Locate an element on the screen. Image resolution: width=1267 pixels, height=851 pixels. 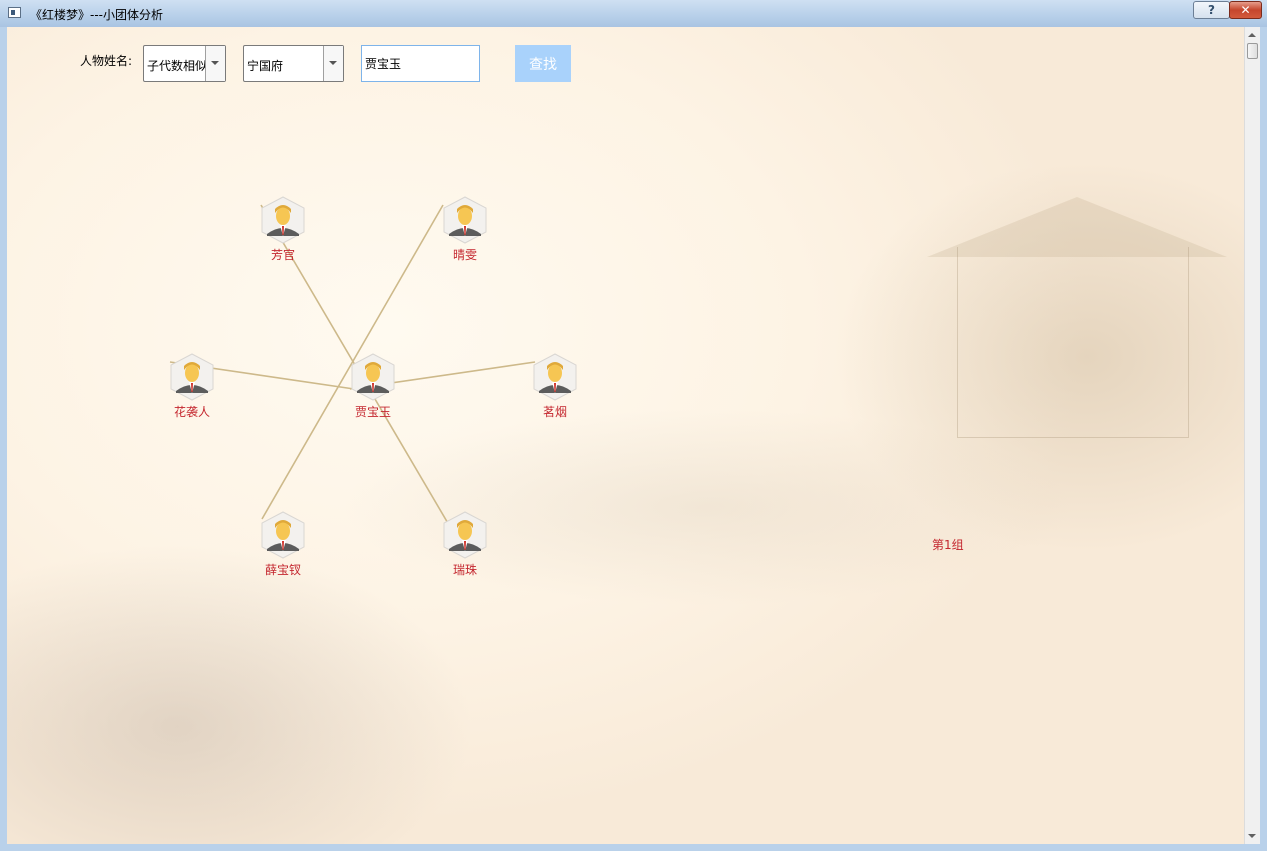
person-node-5: 薛宝钗 is located at coordinates (283, 544).